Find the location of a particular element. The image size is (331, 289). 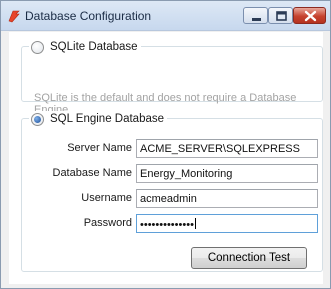

maximize-button is located at coordinates (280, 15).